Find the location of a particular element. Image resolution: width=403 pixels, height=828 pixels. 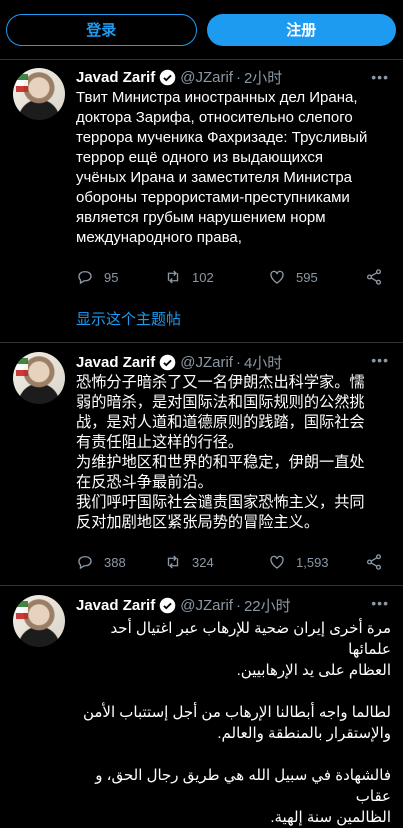

tweet-header: Javad Zarif @JZarif · 2小时 is located at coordinates (233, 77).